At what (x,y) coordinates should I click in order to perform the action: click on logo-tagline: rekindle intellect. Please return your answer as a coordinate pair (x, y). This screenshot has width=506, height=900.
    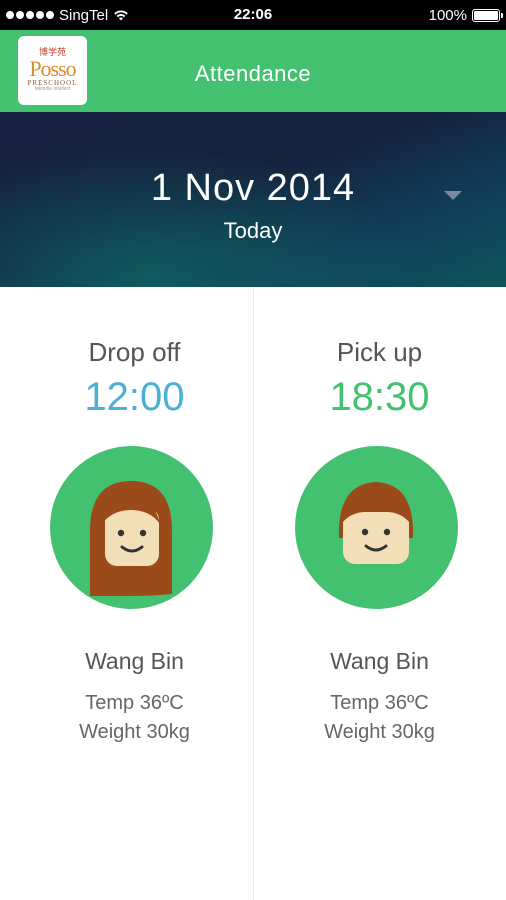
    Looking at the image, I should click on (52, 89).